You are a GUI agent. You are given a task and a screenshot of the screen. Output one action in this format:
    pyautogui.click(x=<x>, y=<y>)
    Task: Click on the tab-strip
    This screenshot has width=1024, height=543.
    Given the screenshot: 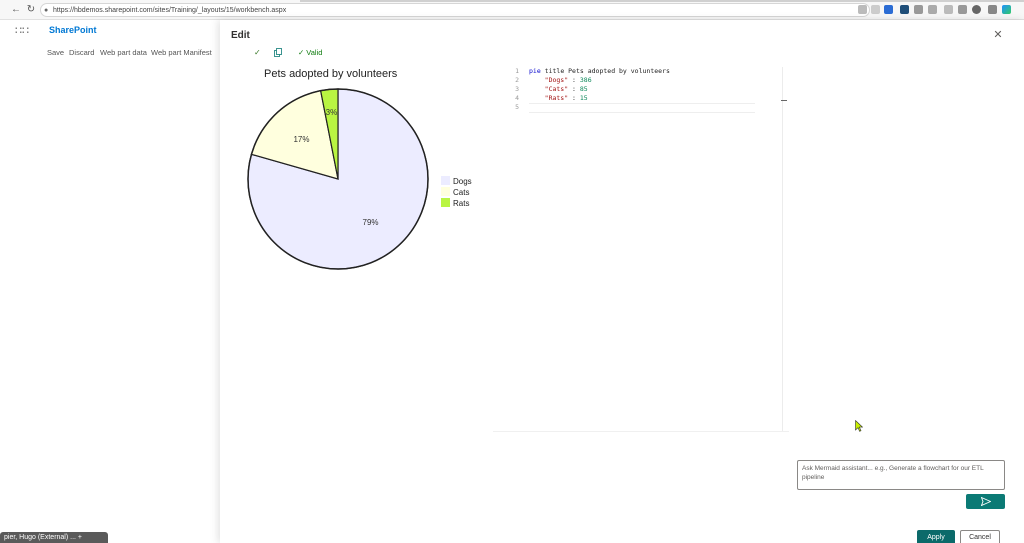 What is the action you would take?
    pyautogui.click(x=662, y=1)
    